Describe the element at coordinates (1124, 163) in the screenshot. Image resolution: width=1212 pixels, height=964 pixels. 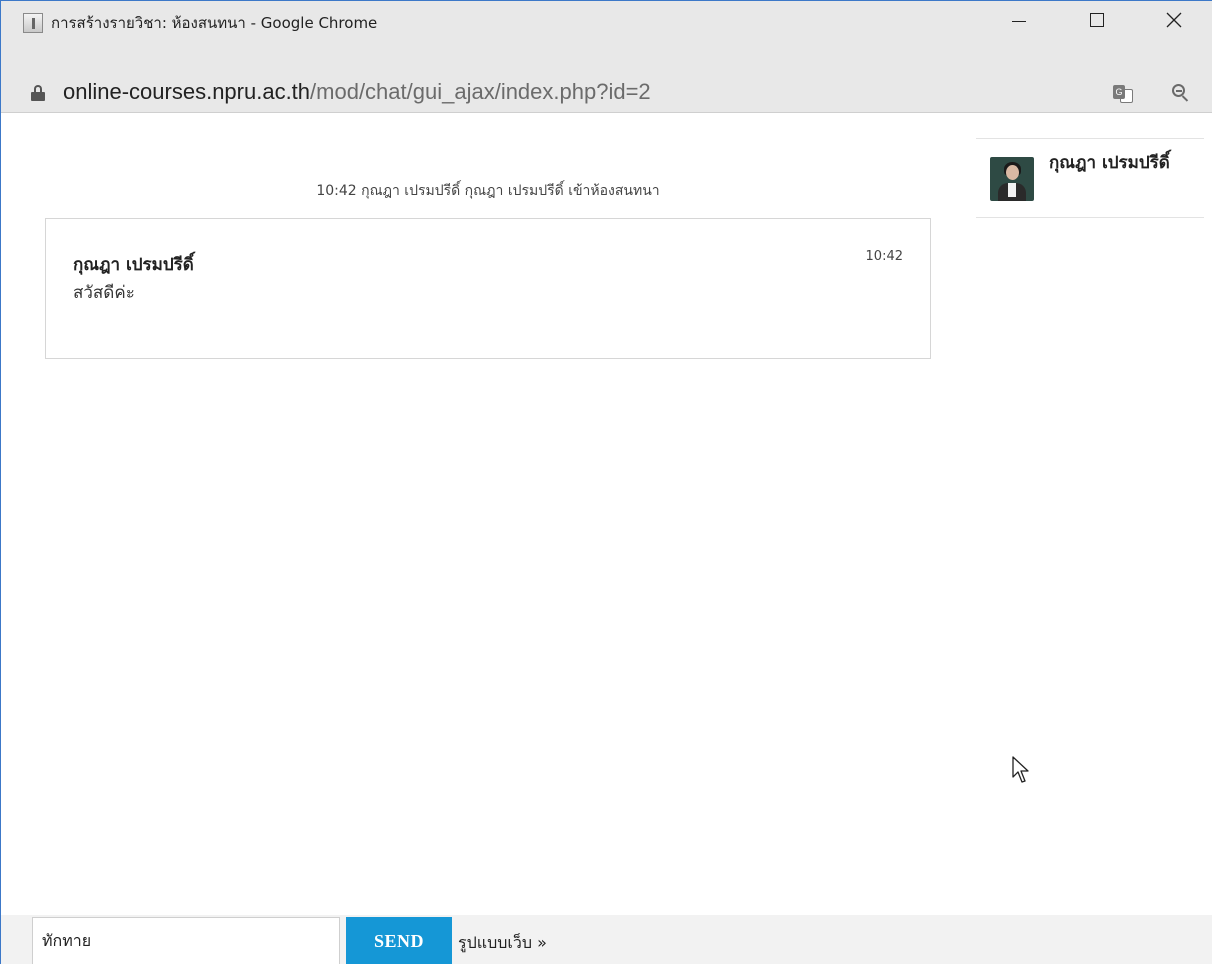
I see `user-name: กุณฎา เปรมปรีดิ์` at that location.